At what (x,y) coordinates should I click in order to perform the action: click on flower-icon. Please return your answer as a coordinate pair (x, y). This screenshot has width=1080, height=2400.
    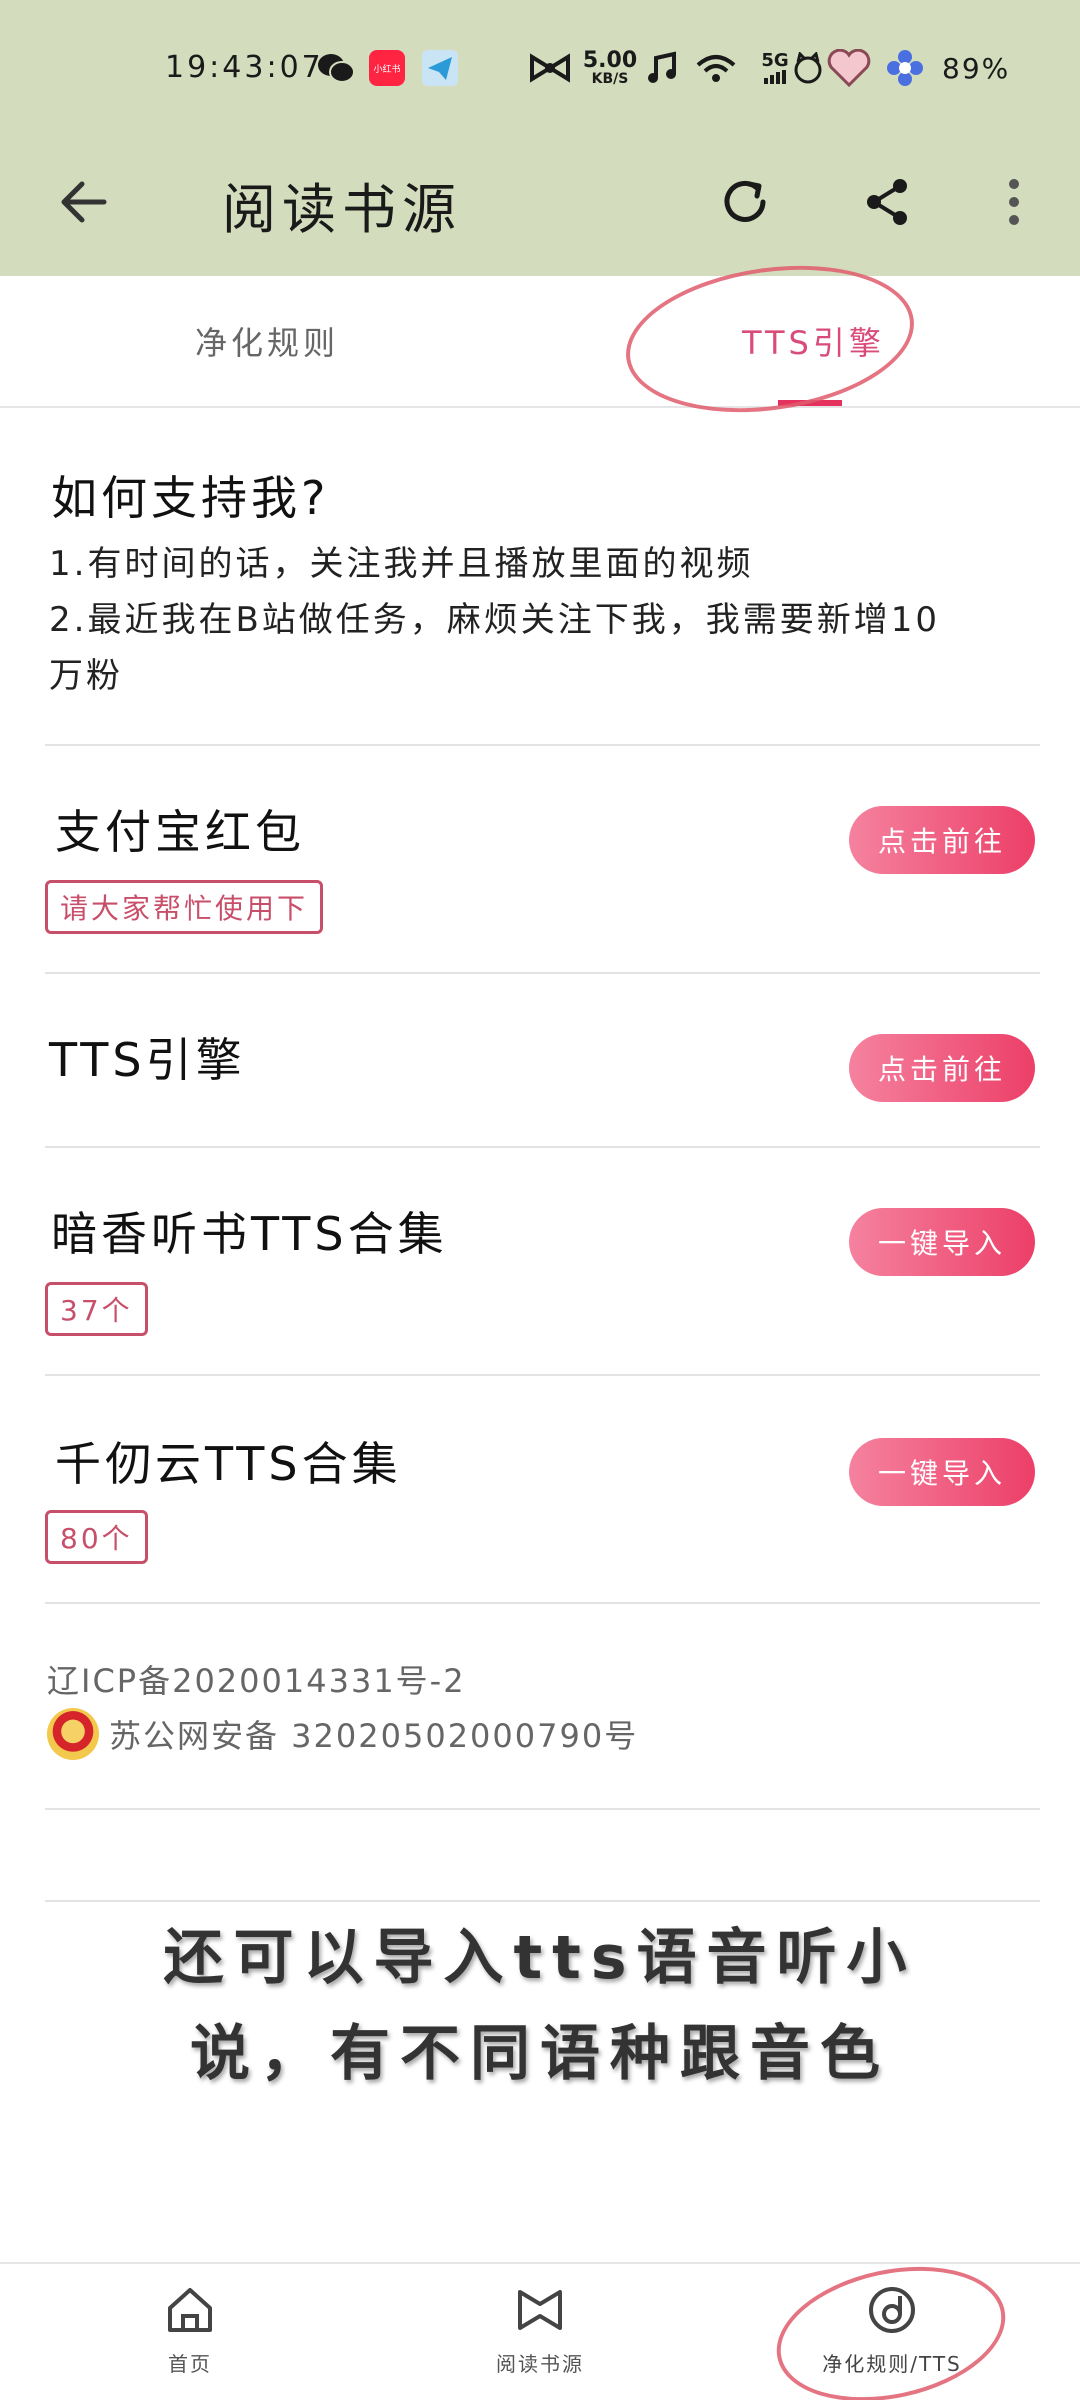
    Looking at the image, I should click on (905, 68).